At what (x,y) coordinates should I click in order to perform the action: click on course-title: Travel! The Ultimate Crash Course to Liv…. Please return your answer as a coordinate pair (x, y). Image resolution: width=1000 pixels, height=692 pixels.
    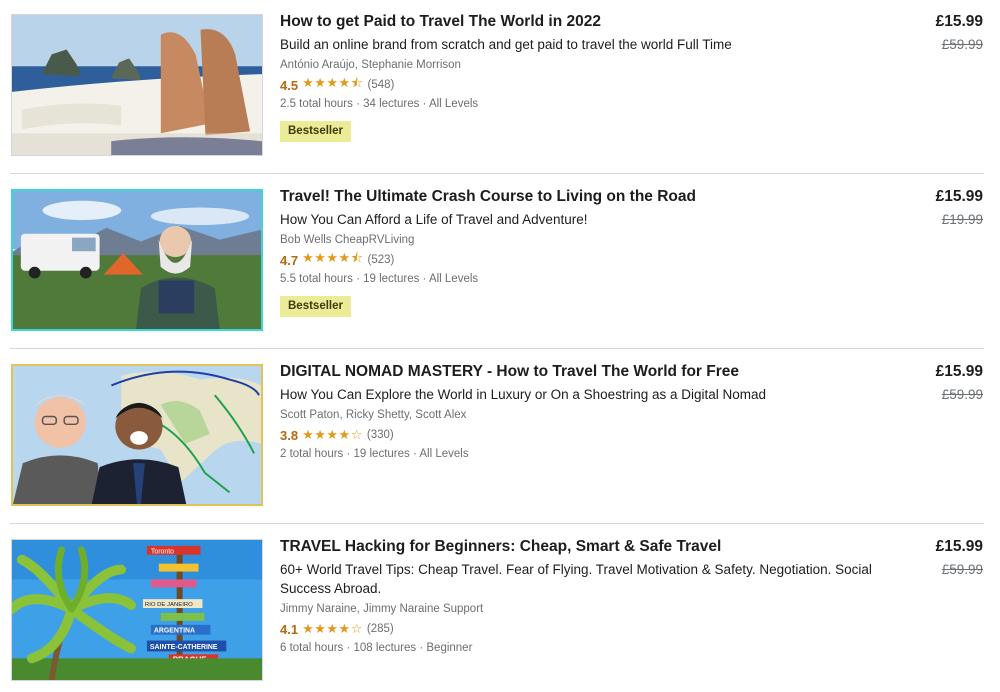
    Looking at the image, I should click on (590, 197).